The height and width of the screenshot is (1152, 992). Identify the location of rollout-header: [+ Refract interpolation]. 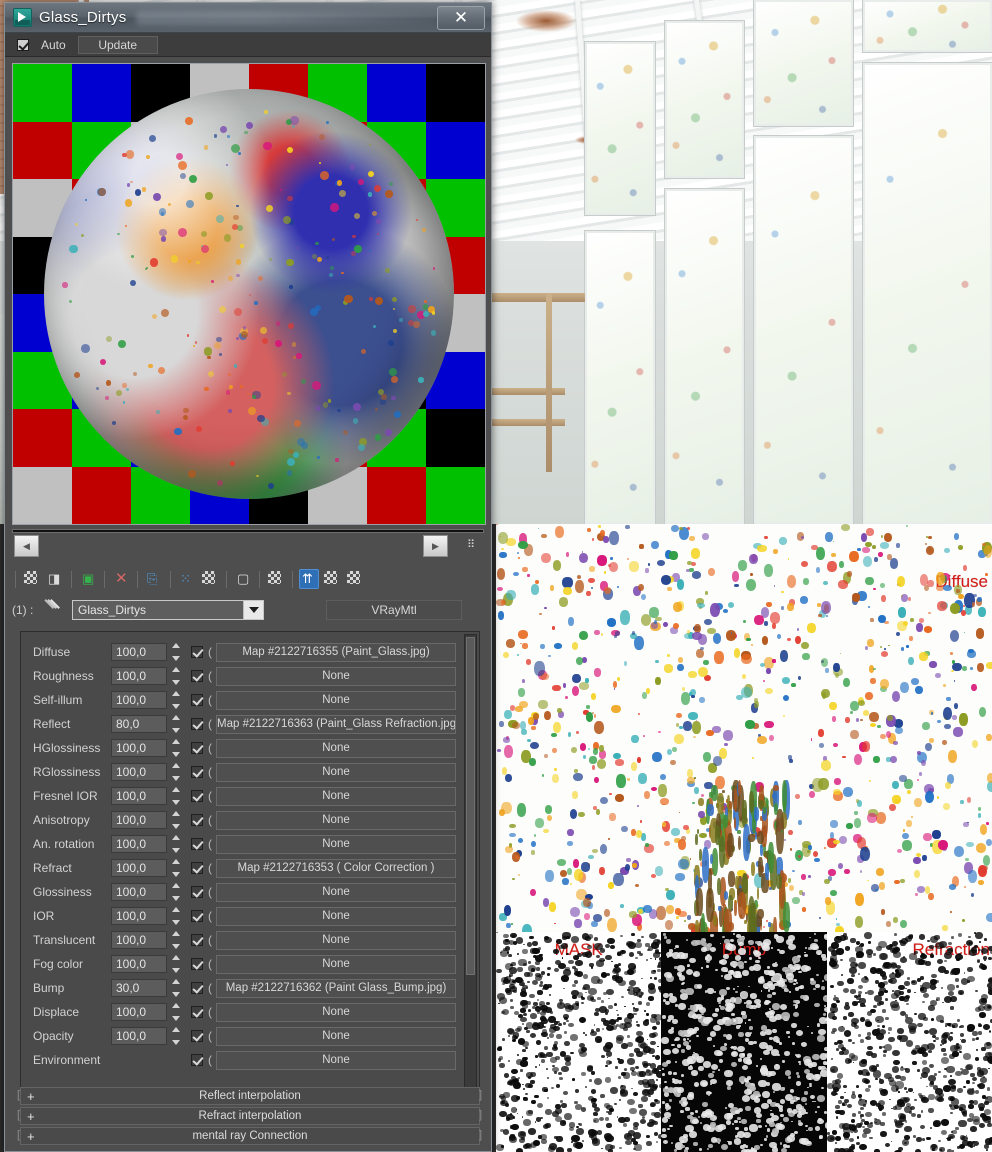
(249, 1116).